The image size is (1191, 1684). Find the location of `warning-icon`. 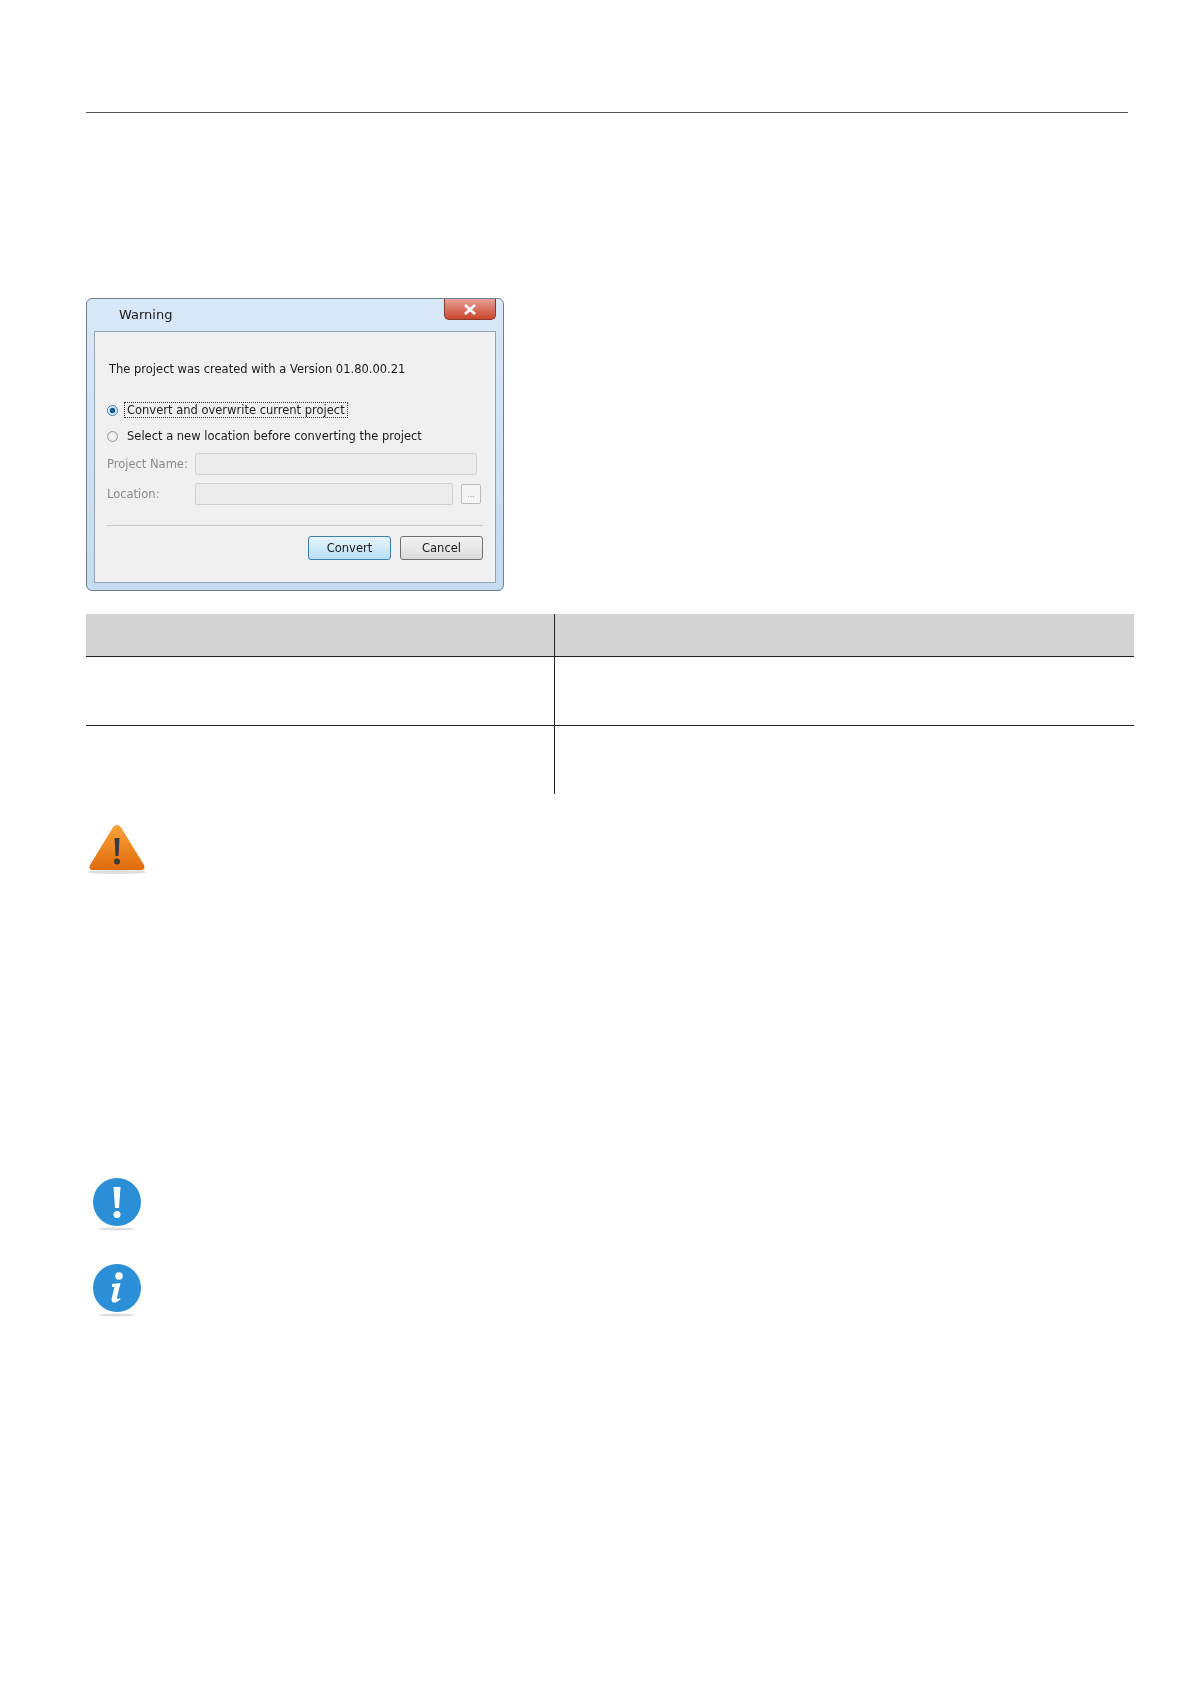

warning-icon is located at coordinates (117, 849).